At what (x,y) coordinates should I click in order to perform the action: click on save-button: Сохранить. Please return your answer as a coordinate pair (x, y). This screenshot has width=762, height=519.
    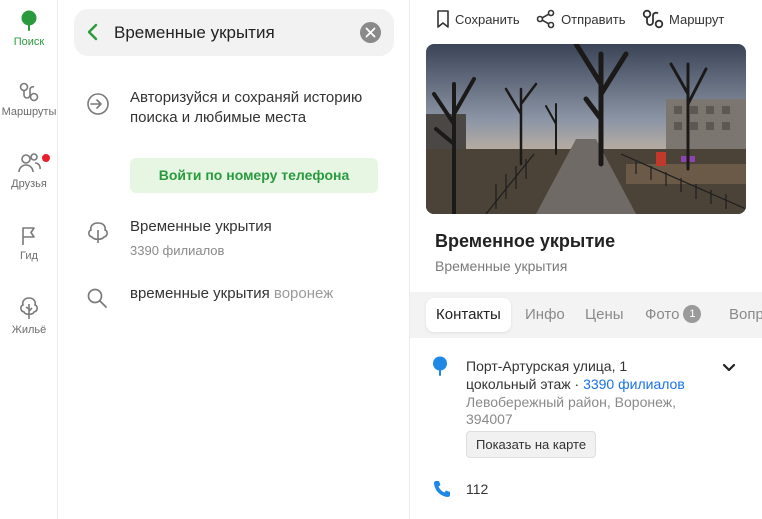
    Looking at the image, I should click on (478, 19).